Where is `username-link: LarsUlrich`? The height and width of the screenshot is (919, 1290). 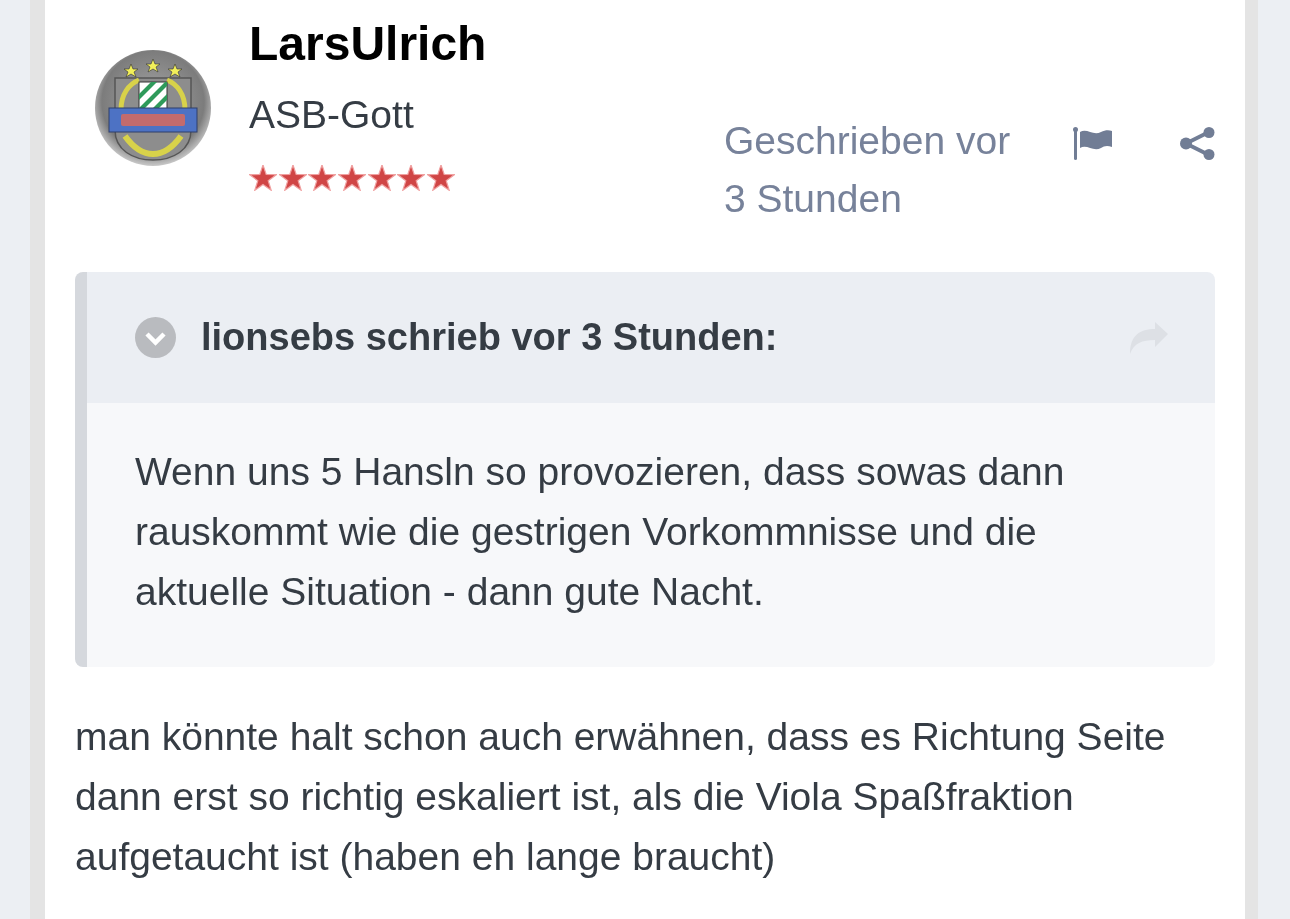
username-link: LarsUlrich is located at coordinates (368, 43).